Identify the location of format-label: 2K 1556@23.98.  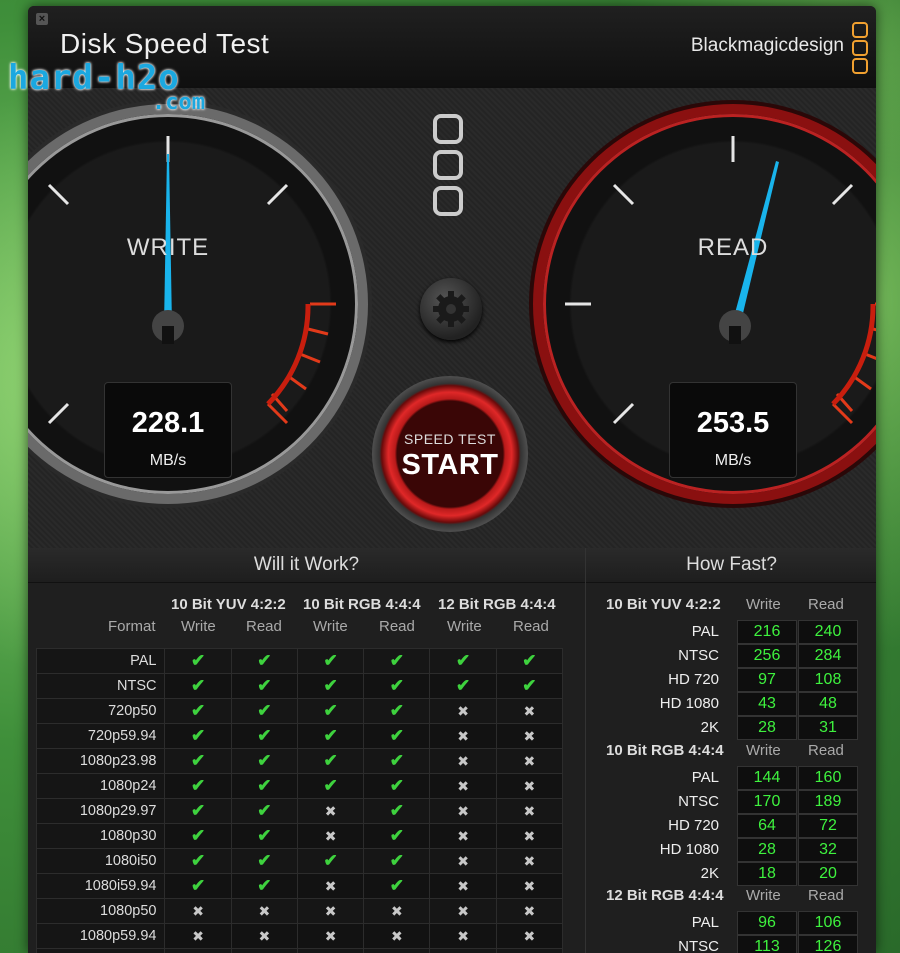
(100, 950).